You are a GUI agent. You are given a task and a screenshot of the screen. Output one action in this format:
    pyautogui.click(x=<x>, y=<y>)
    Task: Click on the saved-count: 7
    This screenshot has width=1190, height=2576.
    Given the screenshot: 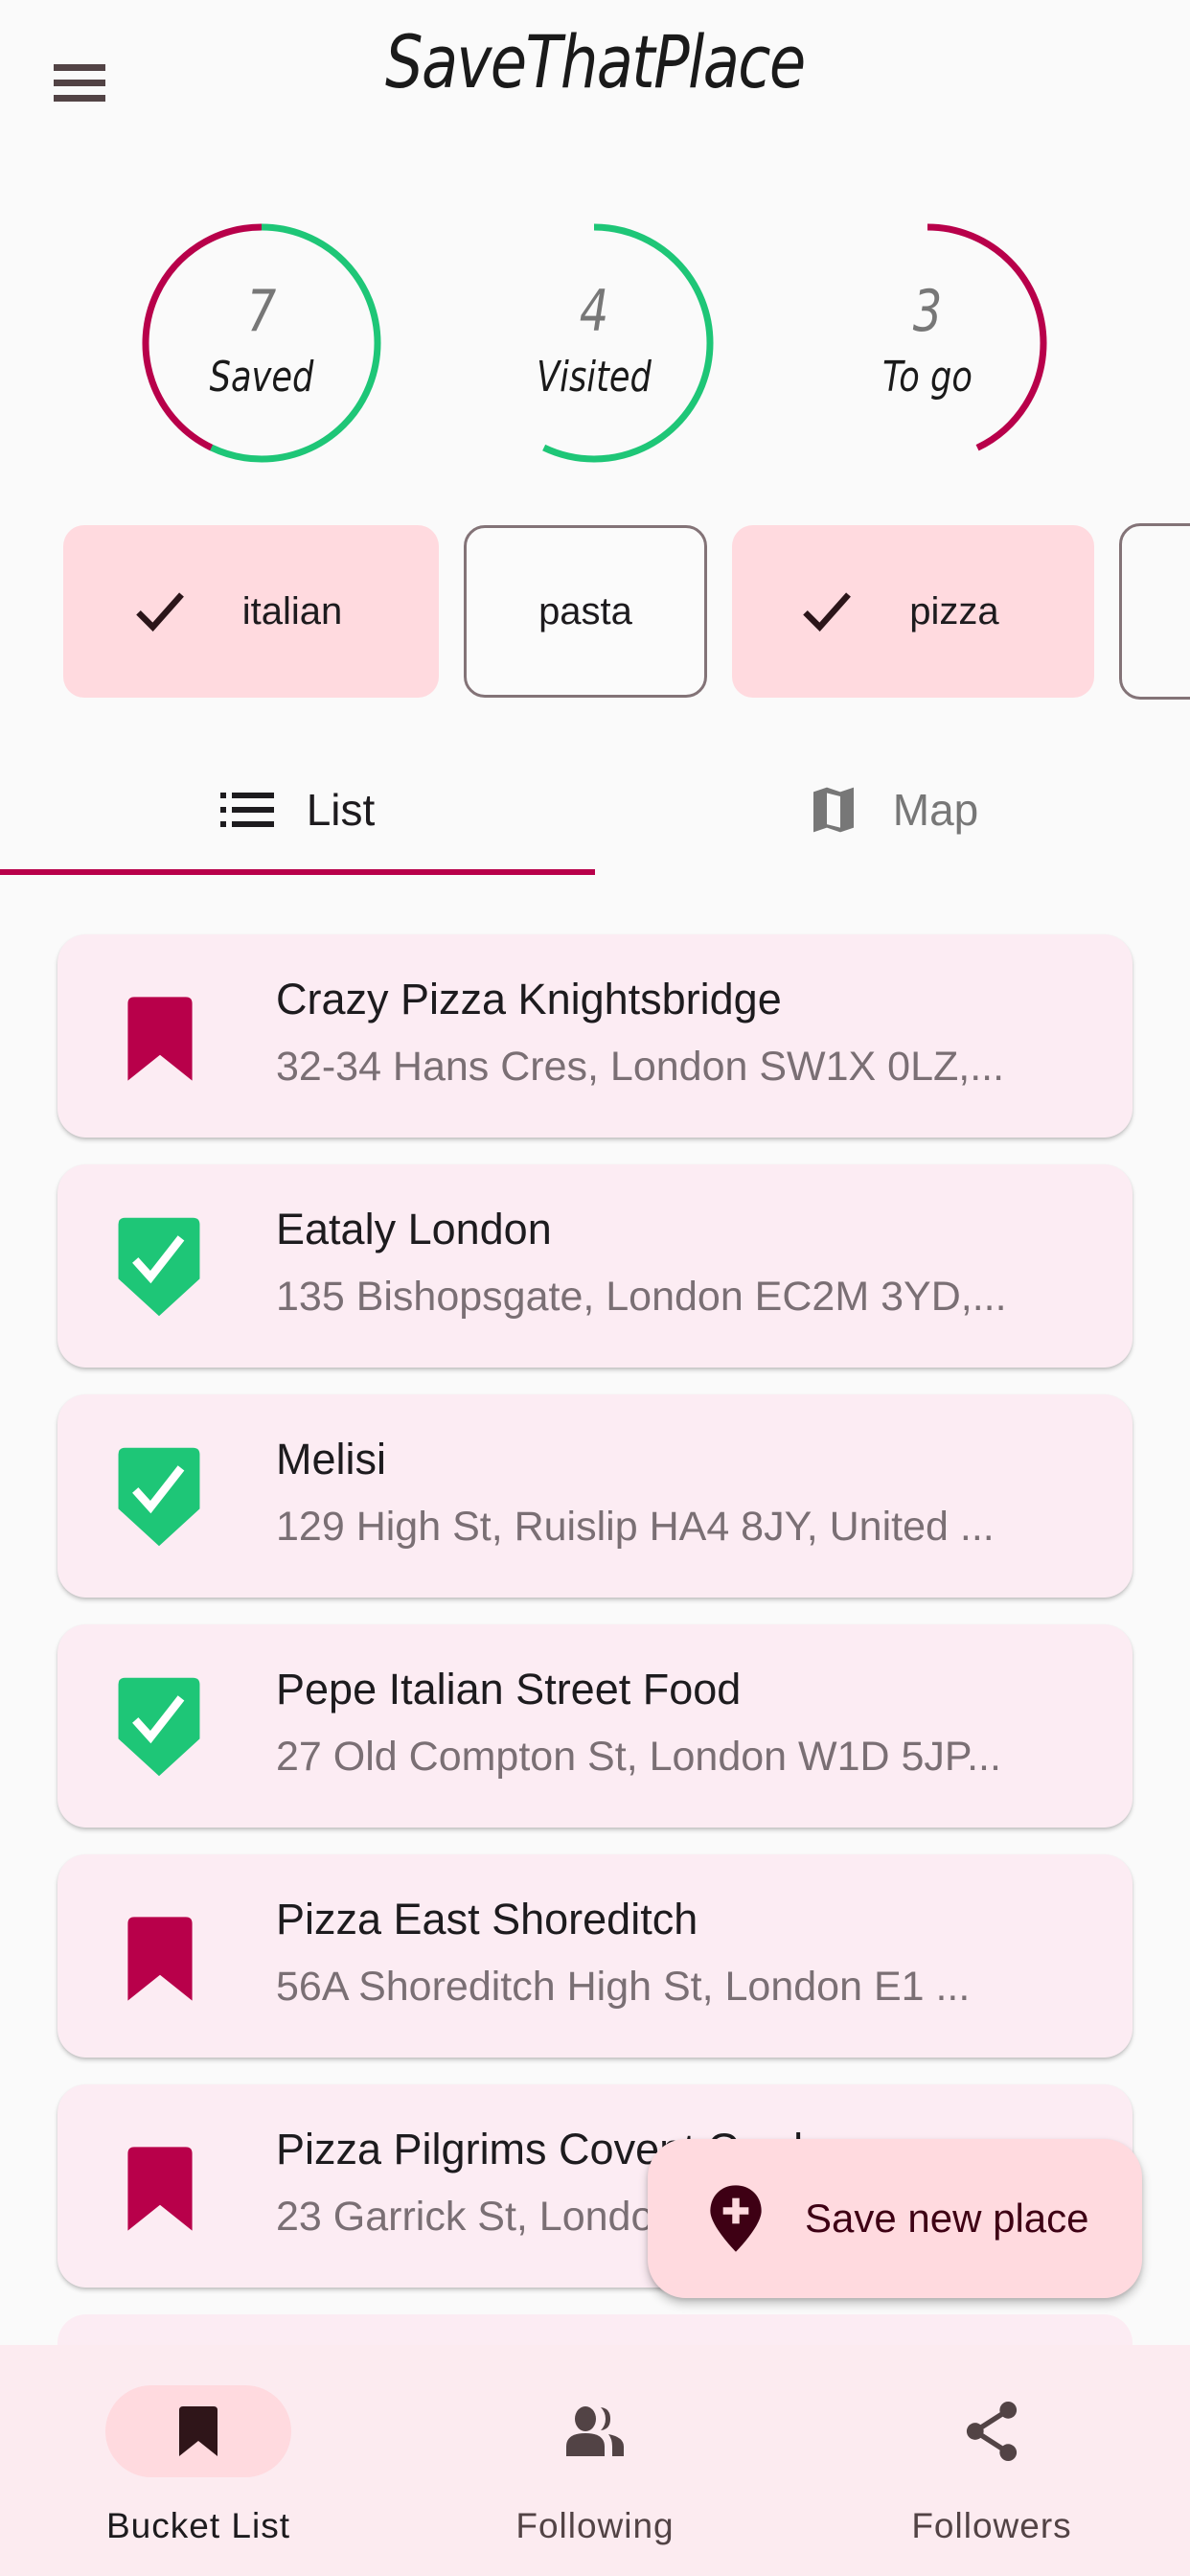 What is the action you would take?
    pyautogui.click(x=262, y=311)
    